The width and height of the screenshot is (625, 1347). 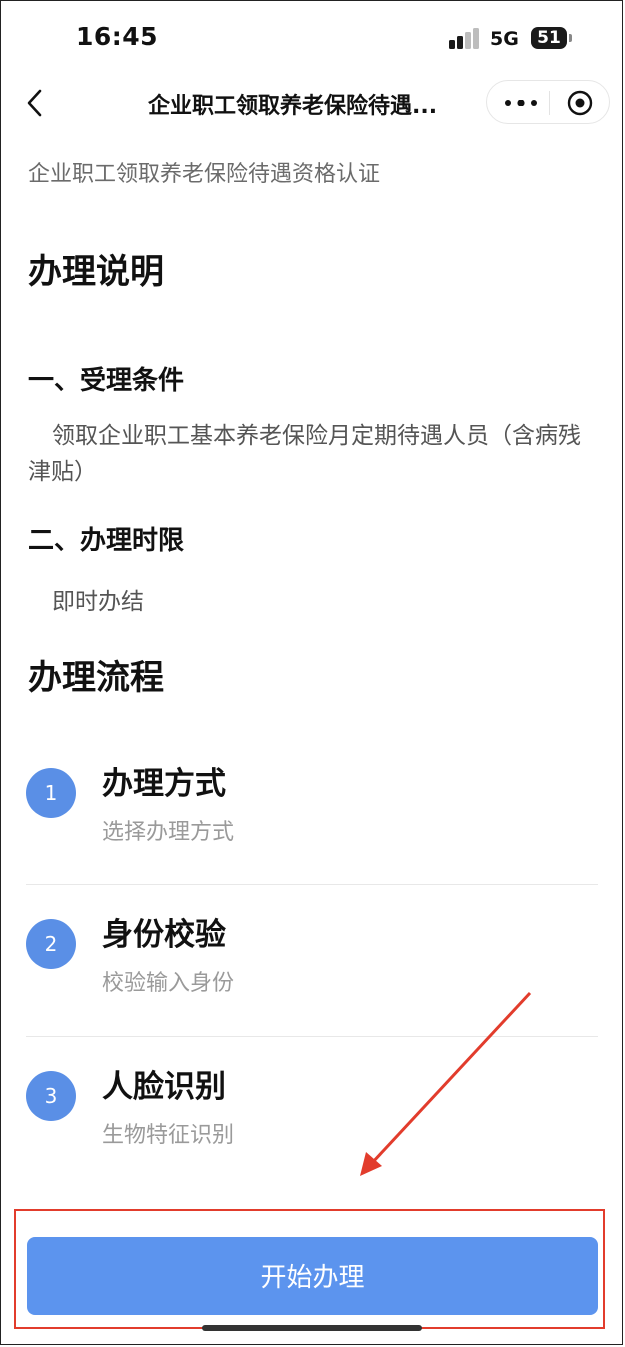 I want to click on section-time-limit-title: 二、办理时限, so click(x=106, y=541).